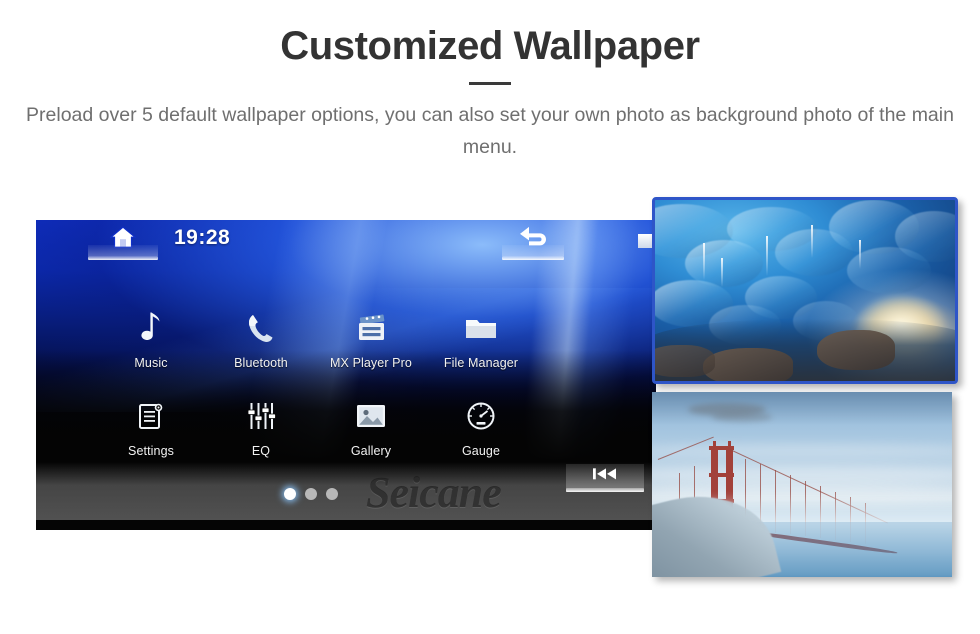 The image size is (980, 634). I want to click on golden-gate-bridge-image, so click(802, 484).